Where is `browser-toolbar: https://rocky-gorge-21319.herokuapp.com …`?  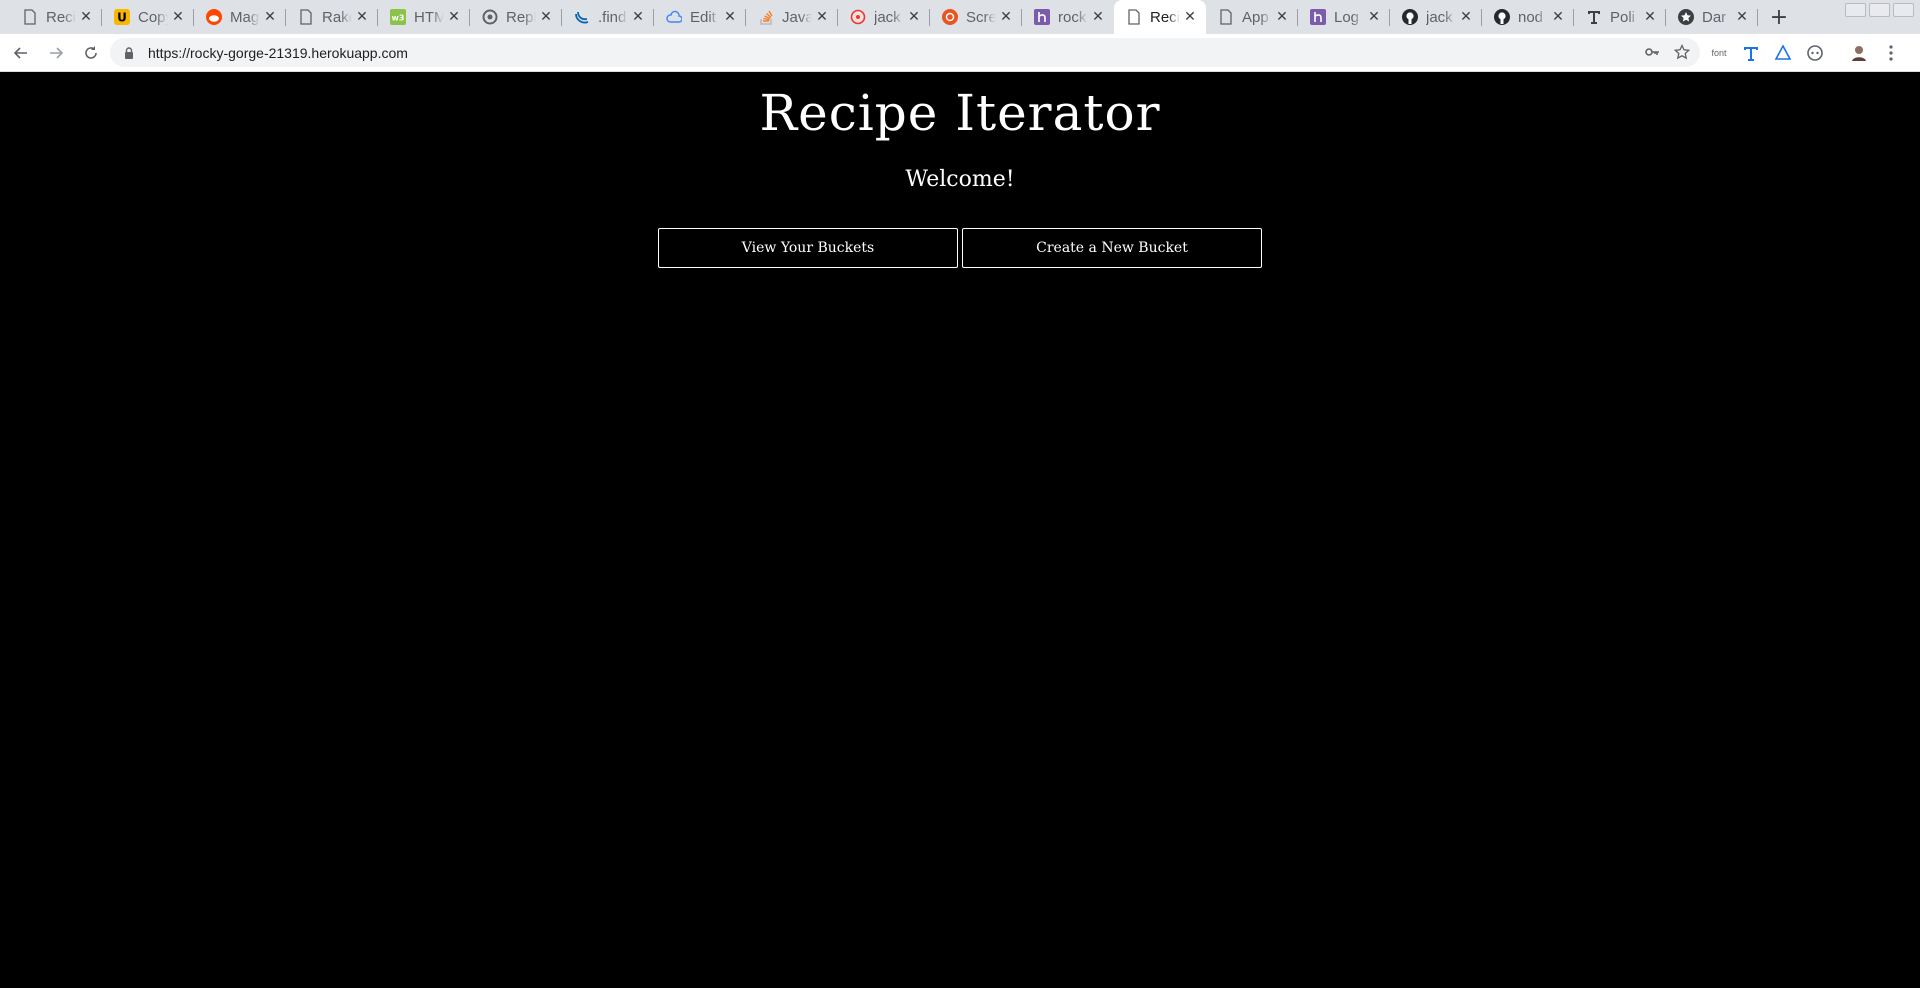 browser-toolbar: https://rocky-gorge-21319.herokuapp.com … is located at coordinates (960, 53).